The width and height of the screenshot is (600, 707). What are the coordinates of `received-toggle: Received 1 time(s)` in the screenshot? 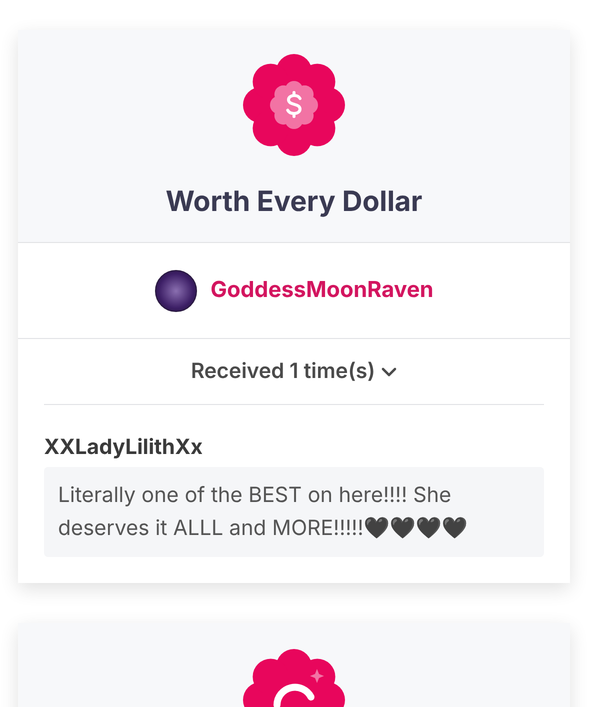 It's located at (294, 372).